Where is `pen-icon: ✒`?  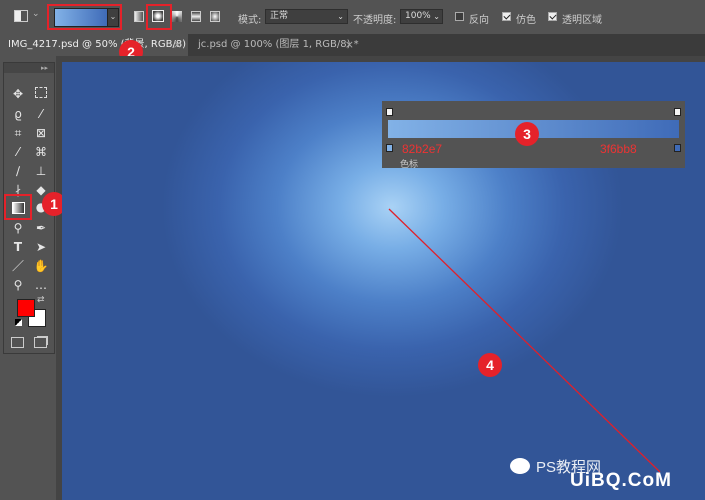
pen-icon: ✒ is located at coordinates (41, 228).